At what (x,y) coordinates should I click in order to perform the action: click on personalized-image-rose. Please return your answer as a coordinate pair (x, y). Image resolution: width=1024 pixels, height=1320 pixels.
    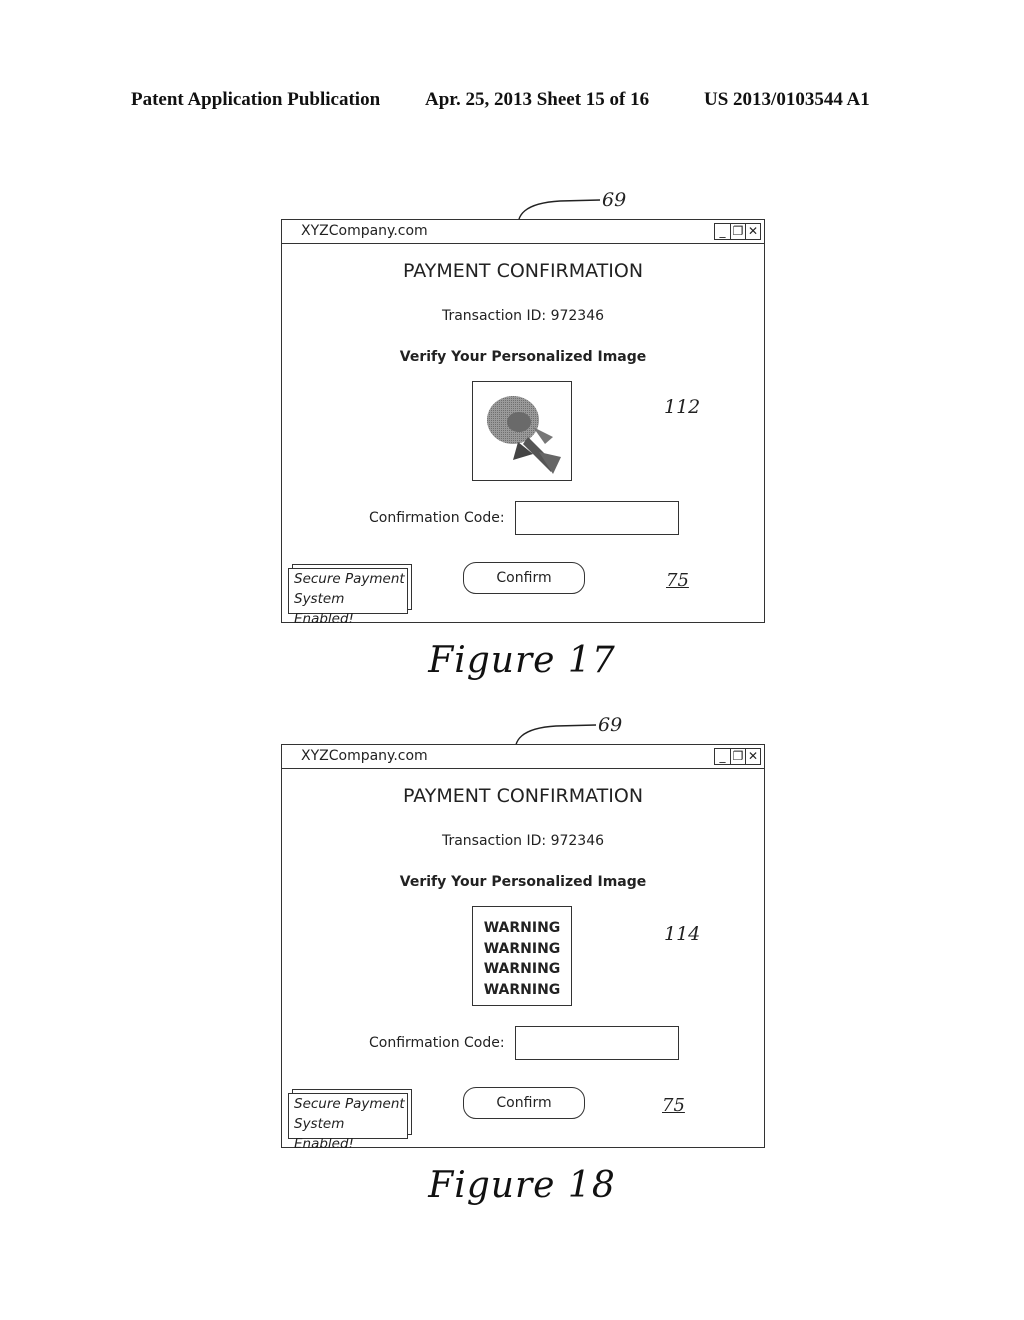
    Looking at the image, I should click on (522, 431).